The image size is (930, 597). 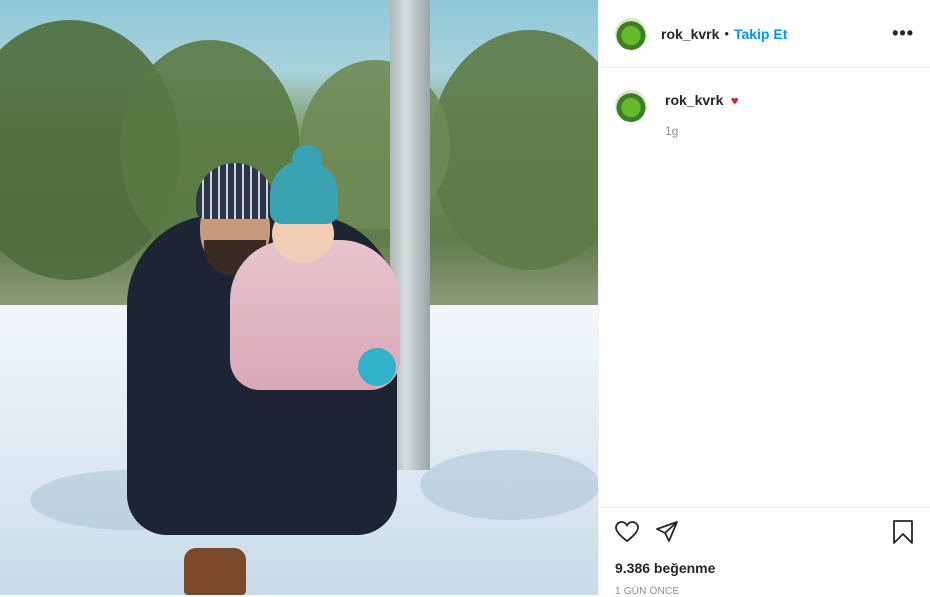 I want to click on bookmark-icon, so click(x=903, y=532).